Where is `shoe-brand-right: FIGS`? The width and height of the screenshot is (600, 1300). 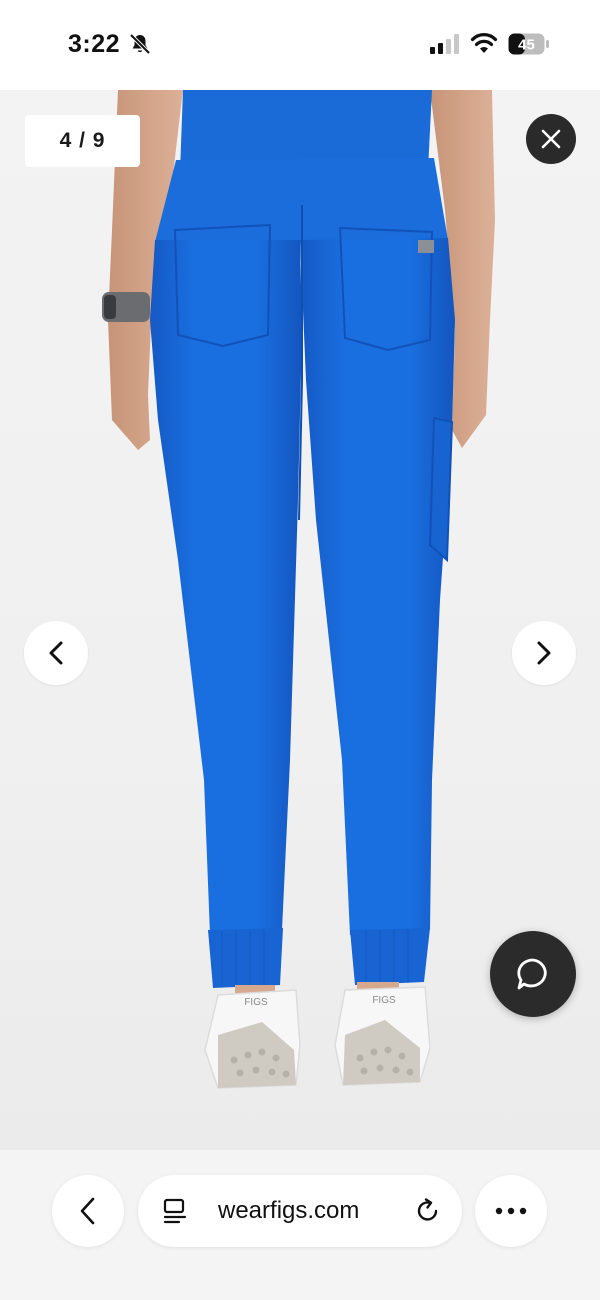
shoe-brand-right: FIGS is located at coordinates (384, 1000).